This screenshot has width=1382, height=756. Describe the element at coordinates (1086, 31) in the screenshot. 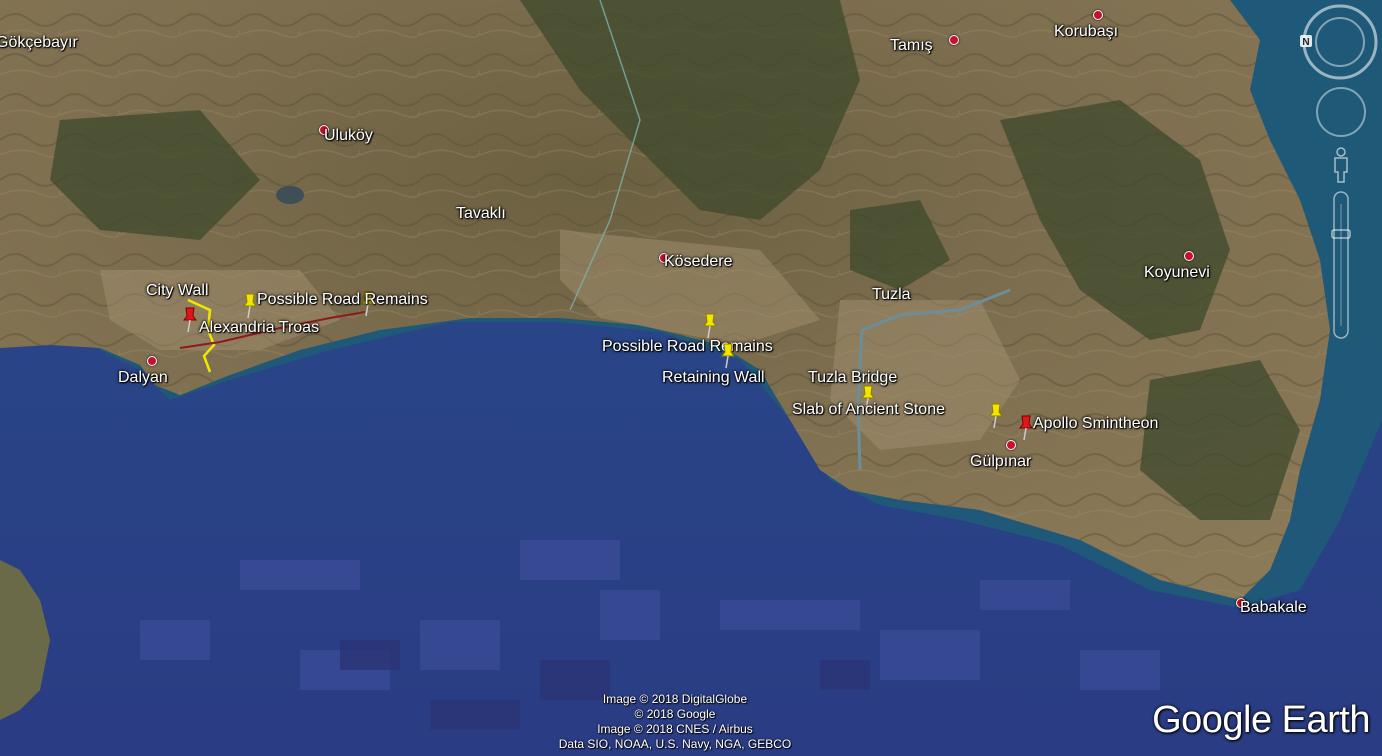

I see `place-label-korubasi: Korubaşı` at that location.